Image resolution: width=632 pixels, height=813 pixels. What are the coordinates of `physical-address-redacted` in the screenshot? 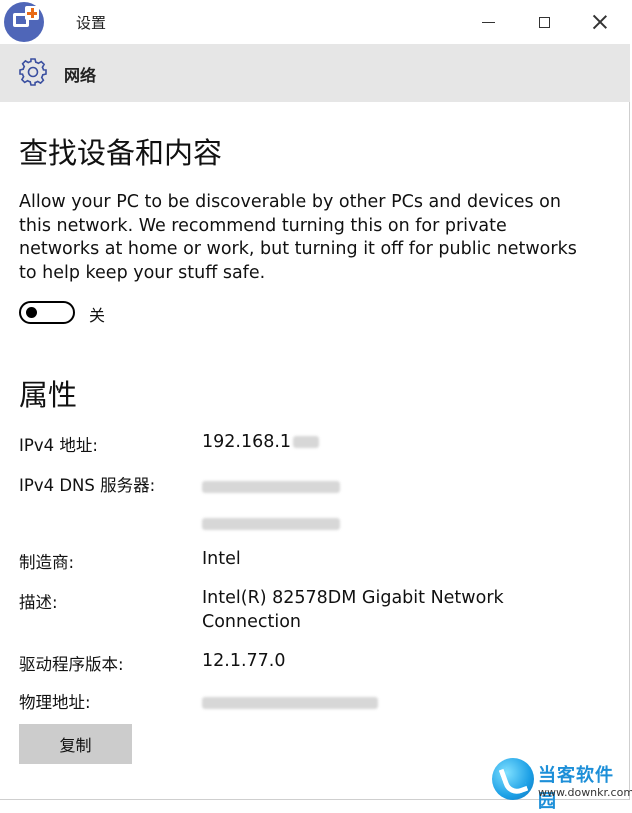 It's located at (290, 701).